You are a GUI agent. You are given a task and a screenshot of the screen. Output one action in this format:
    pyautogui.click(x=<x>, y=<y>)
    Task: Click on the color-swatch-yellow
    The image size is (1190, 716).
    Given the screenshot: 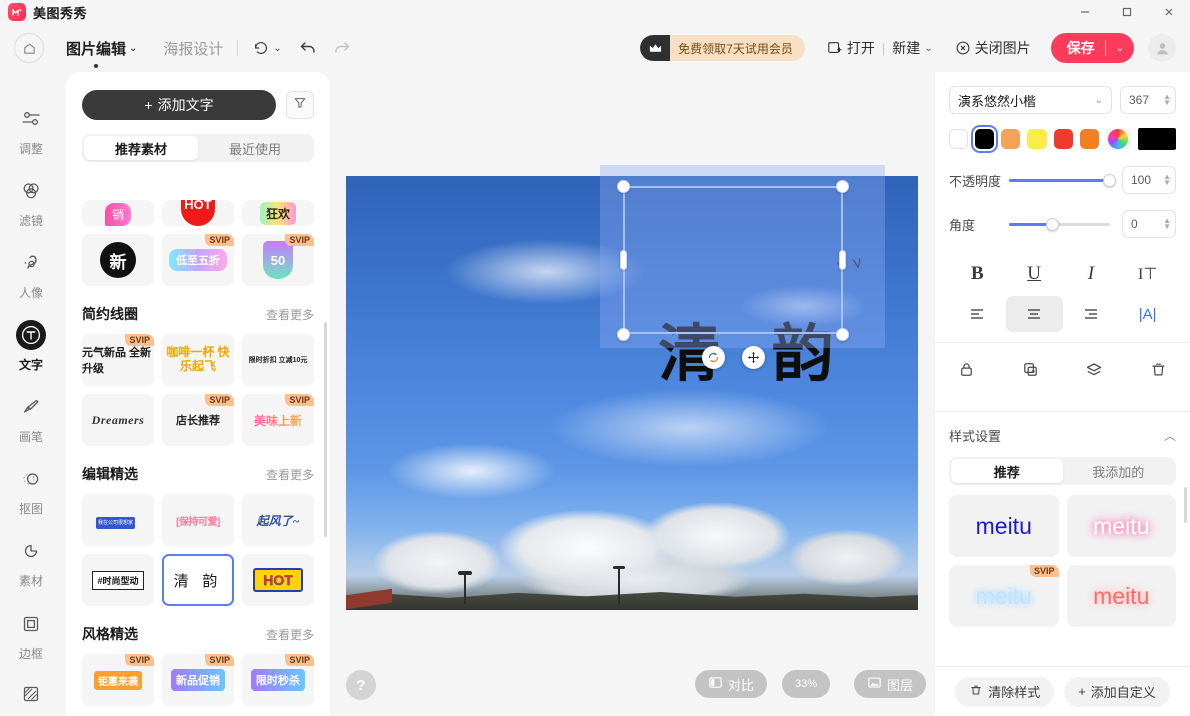 What is the action you would take?
    pyautogui.click(x=1037, y=139)
    